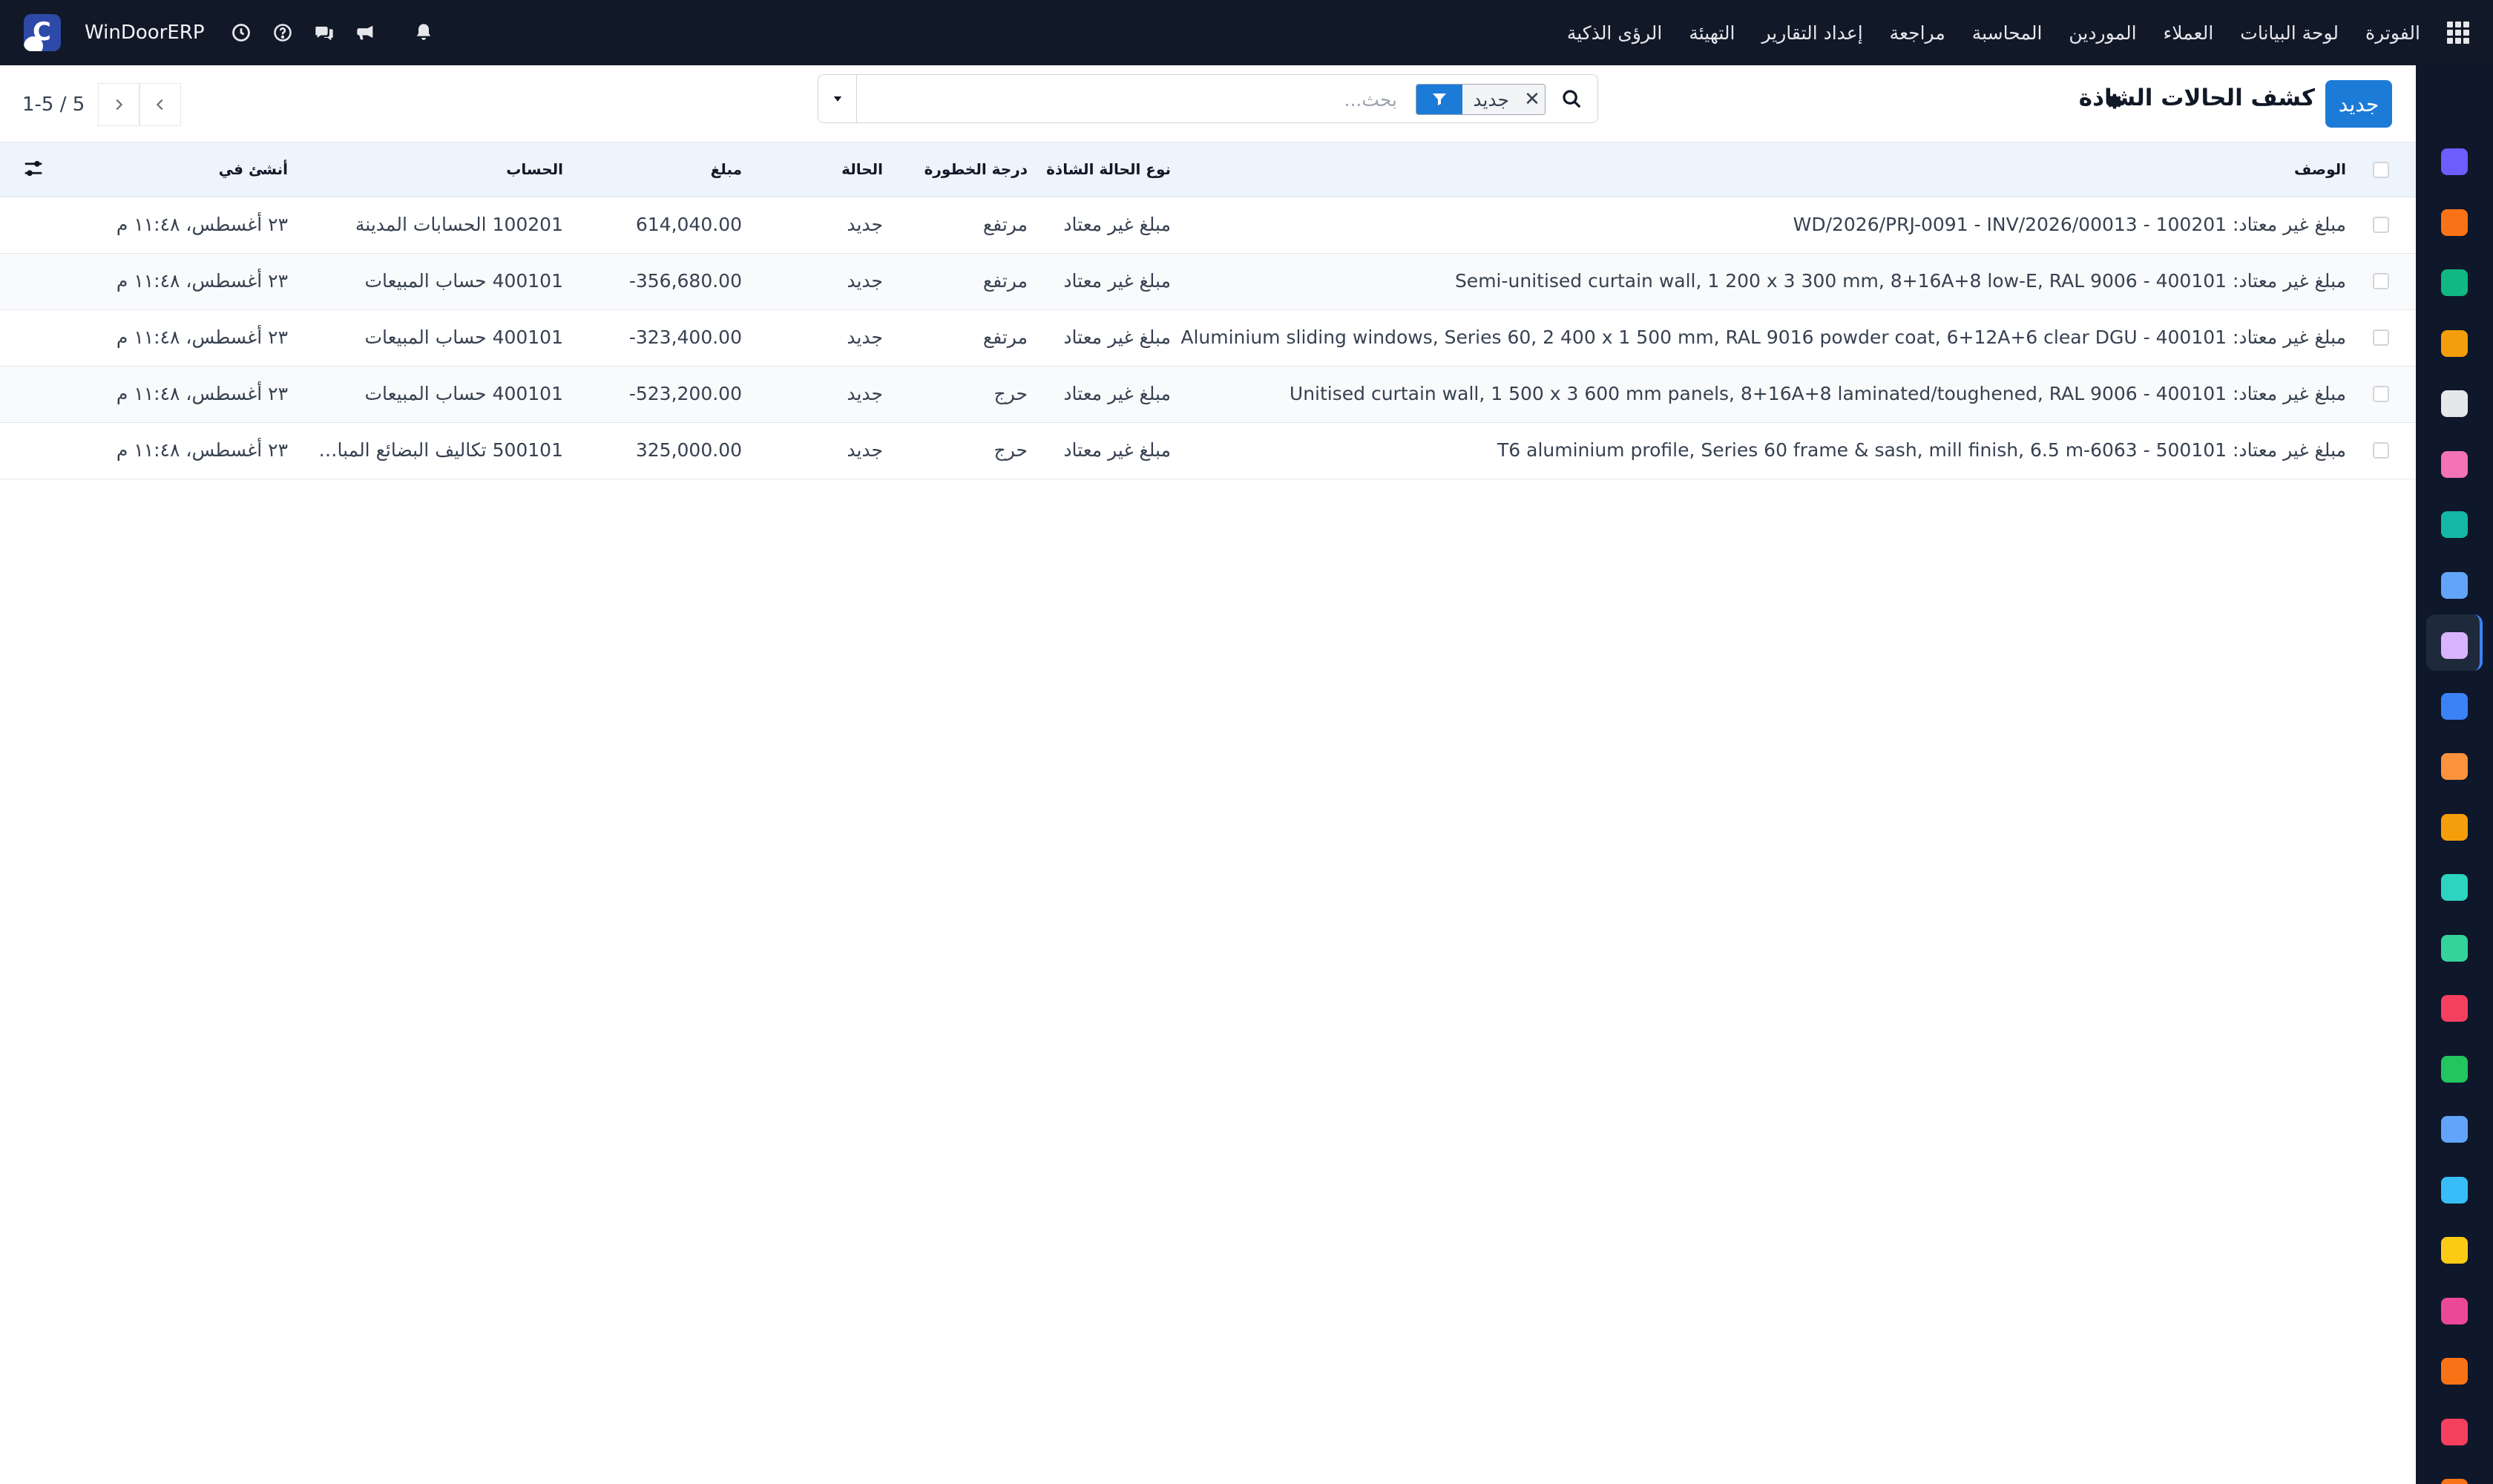 The height and width of the screenshot is (1484, 2493). I want to click on pager: 1-5 / 5, so click(102, 104).